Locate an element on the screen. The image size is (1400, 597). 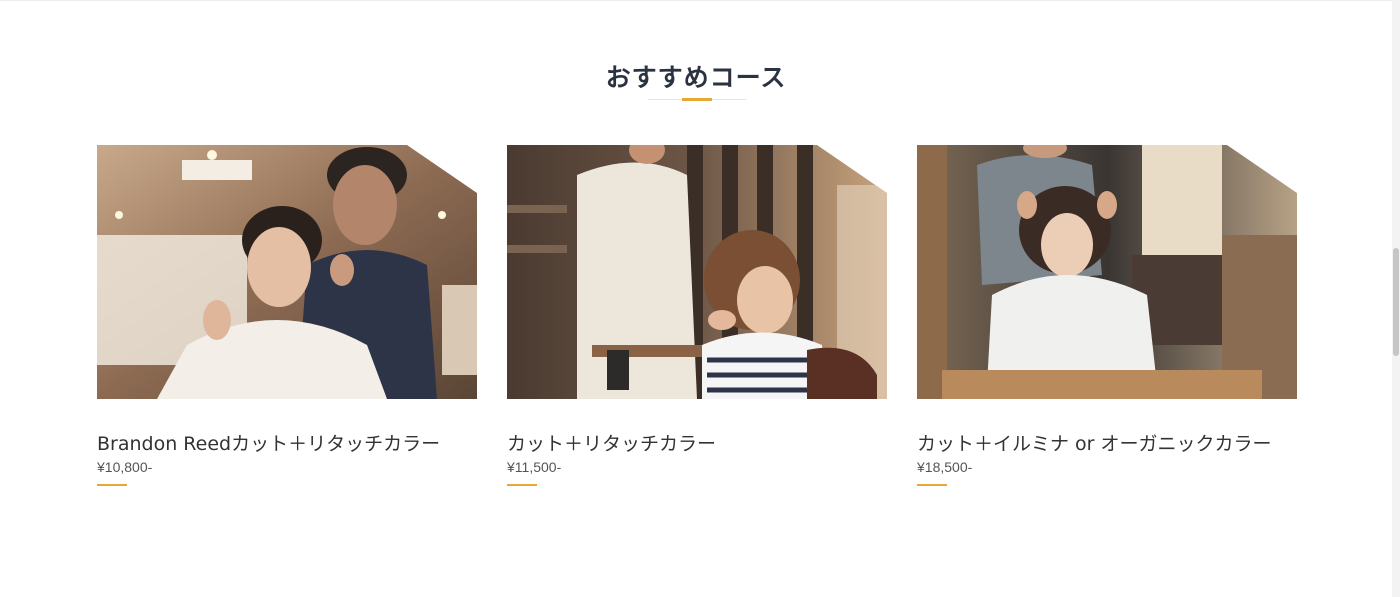
page-scrollbar is located at coordinates (1396, 298).